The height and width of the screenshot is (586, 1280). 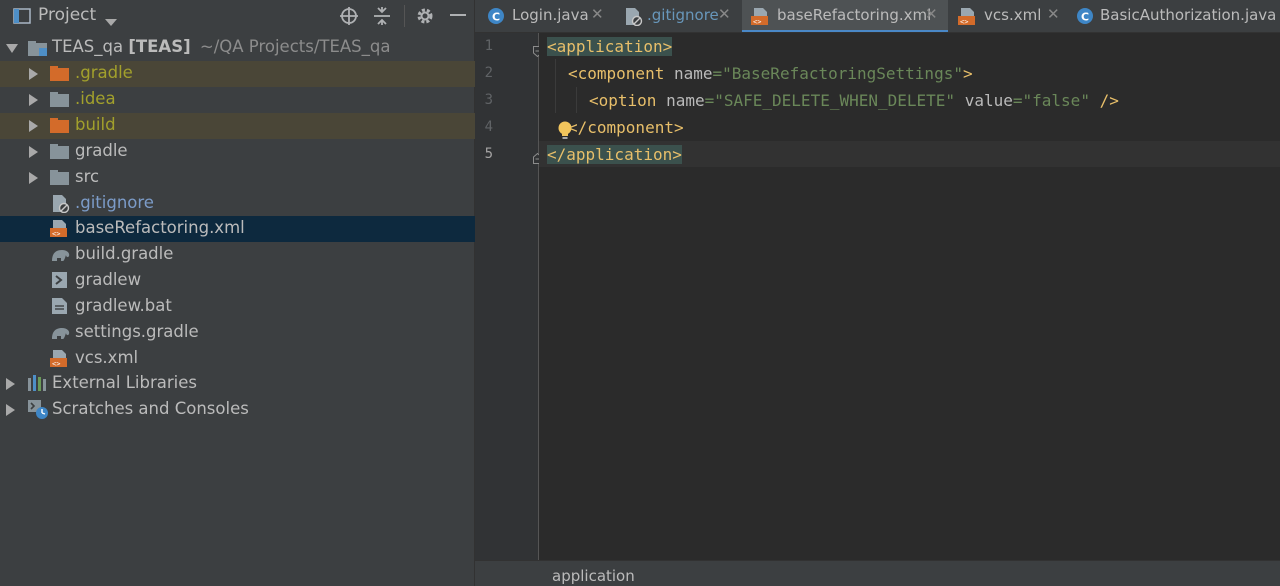 I want to click on code-line-5: </application>, so click(x=614, y=155).